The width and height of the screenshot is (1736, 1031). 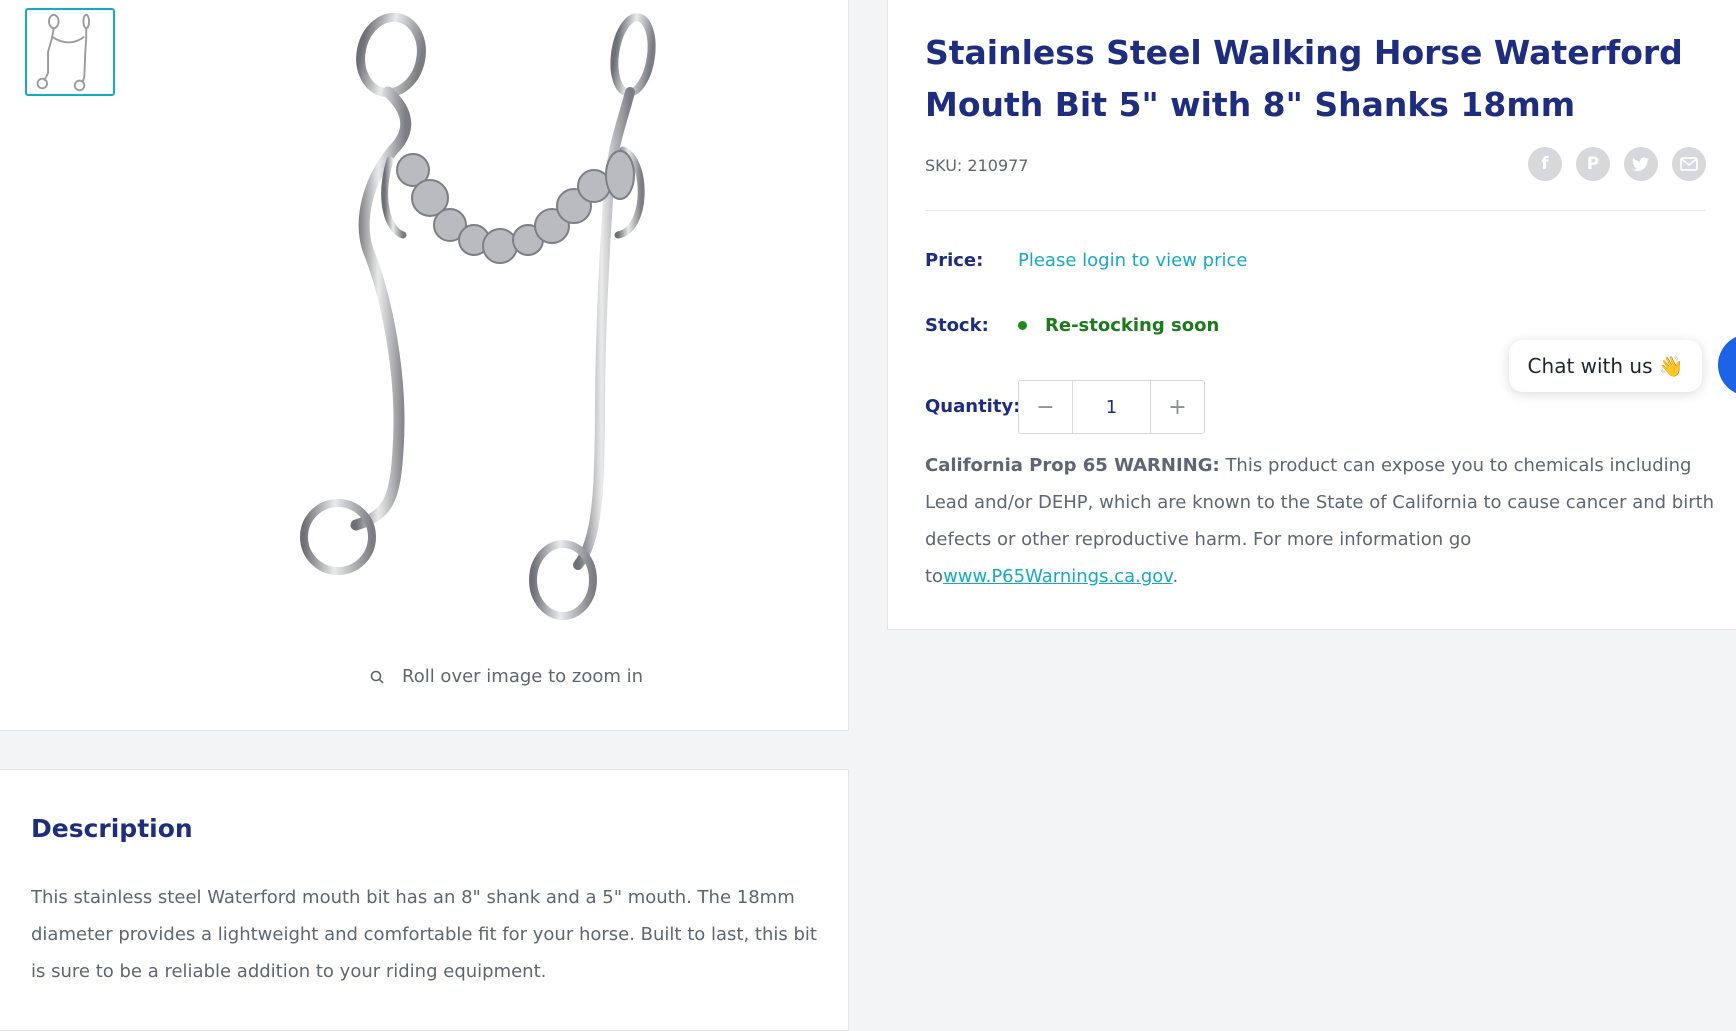 I want to click on stock-status-dot, so click(x=1022, y=325).